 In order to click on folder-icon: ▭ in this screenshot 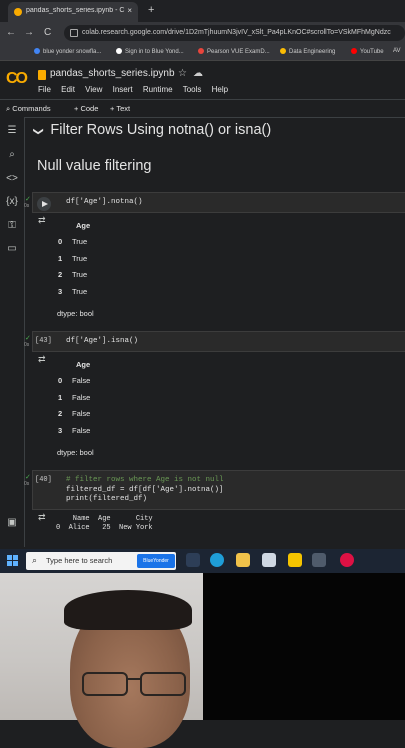, I will do `click(12, 248)`.